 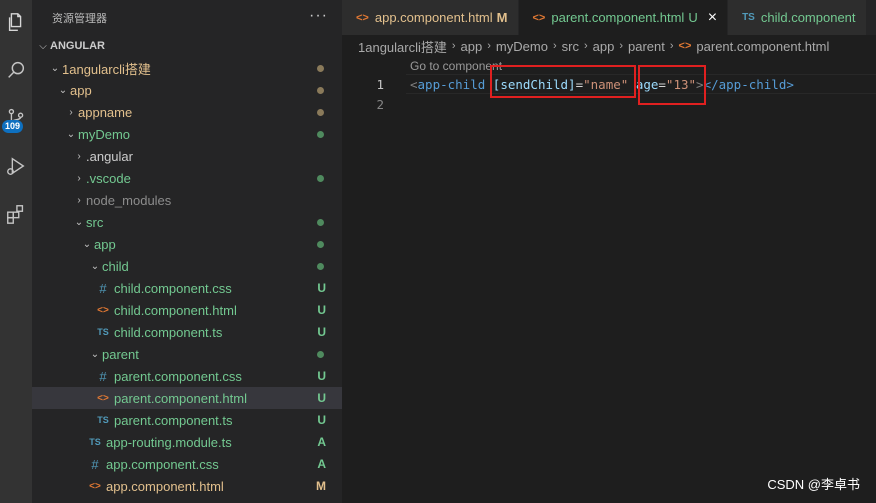 I want to click on activity-bar: 109, so click(x=16, y=251).